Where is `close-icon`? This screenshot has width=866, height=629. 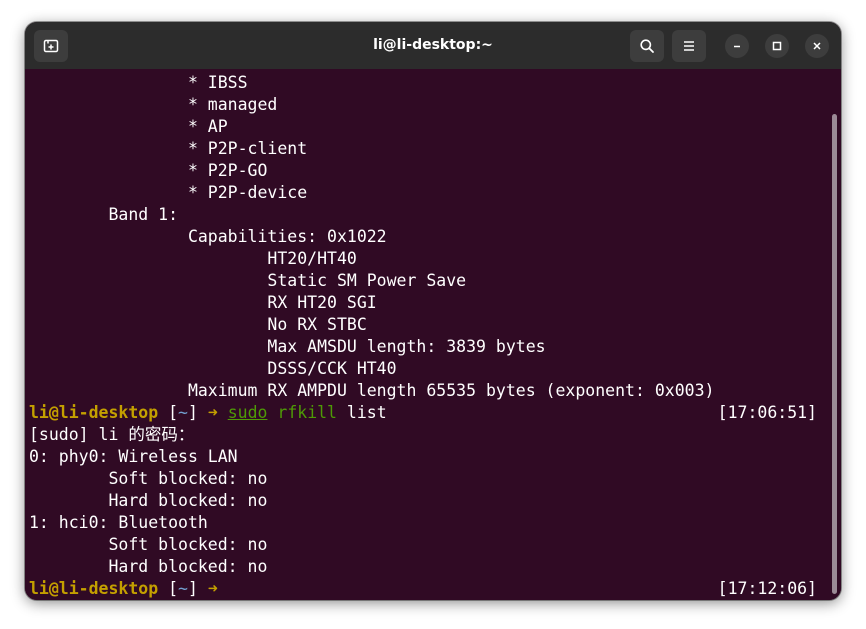
close-icon is located at coordinates (817, 46).